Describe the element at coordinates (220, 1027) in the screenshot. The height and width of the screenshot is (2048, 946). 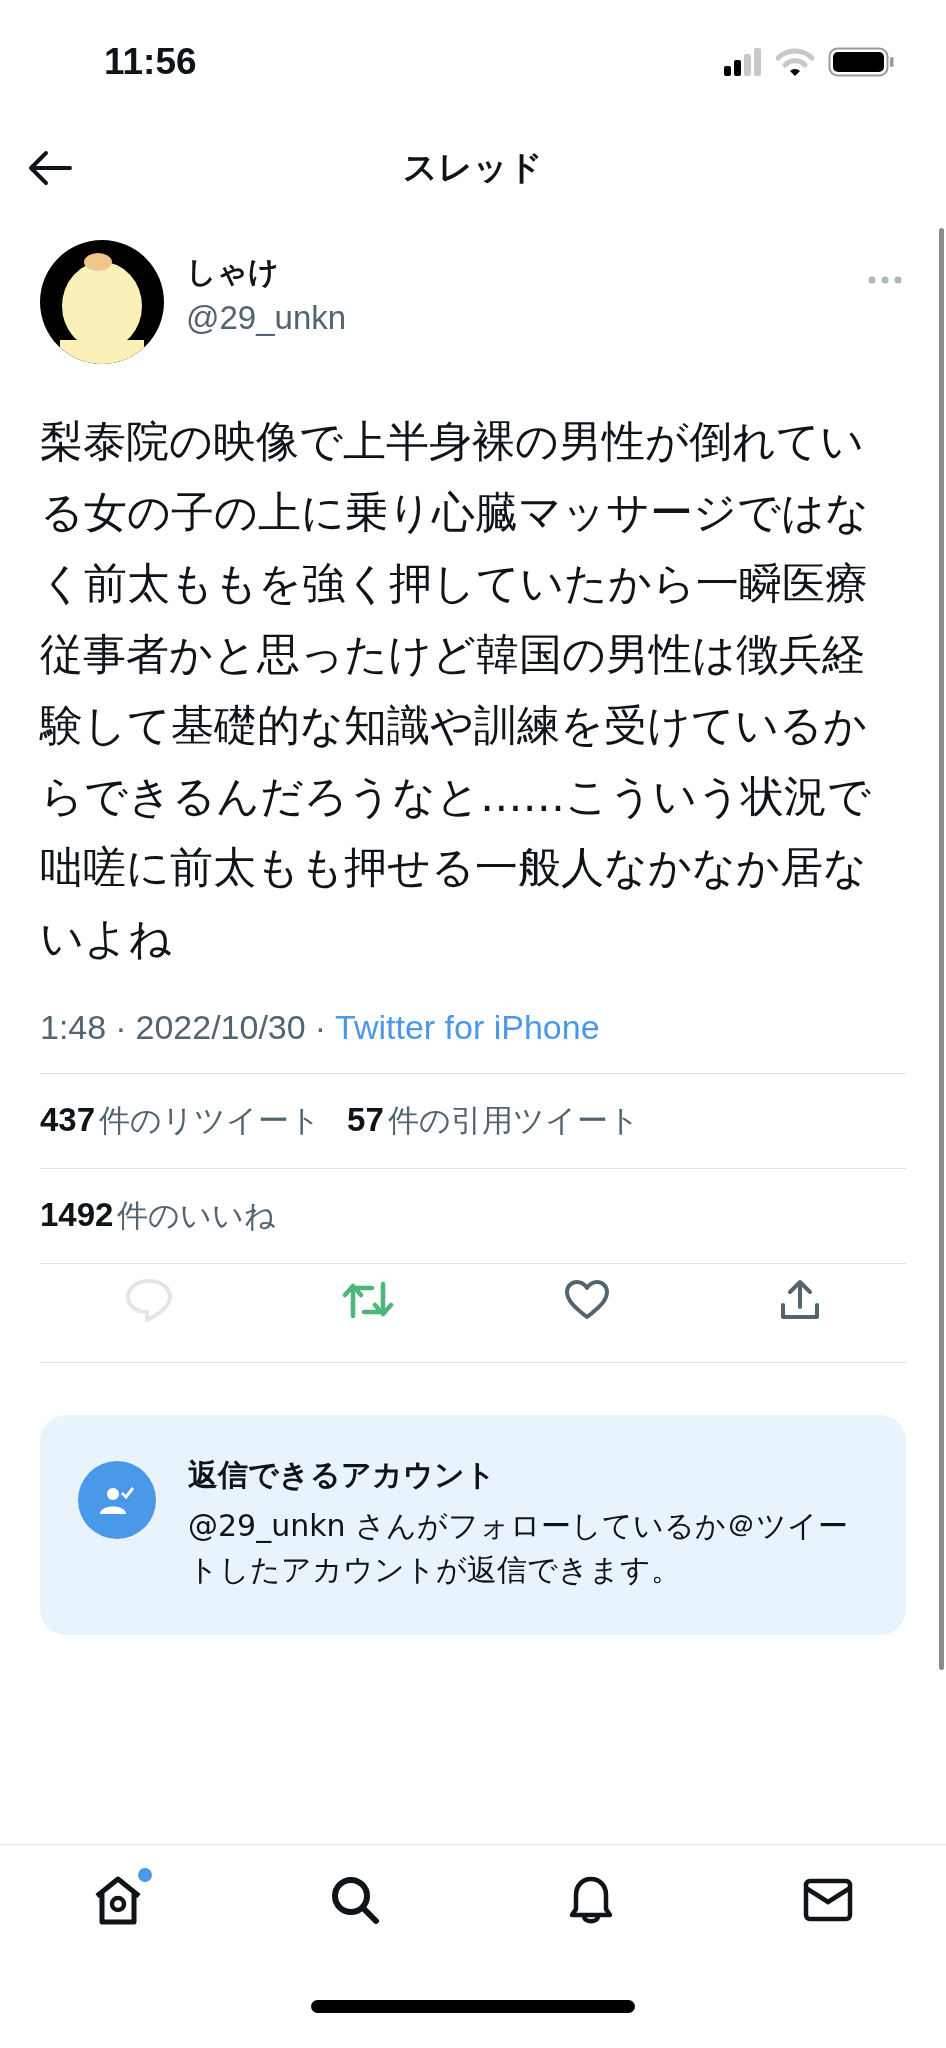
I see `tweet-date: 2022/10/30` at that location.